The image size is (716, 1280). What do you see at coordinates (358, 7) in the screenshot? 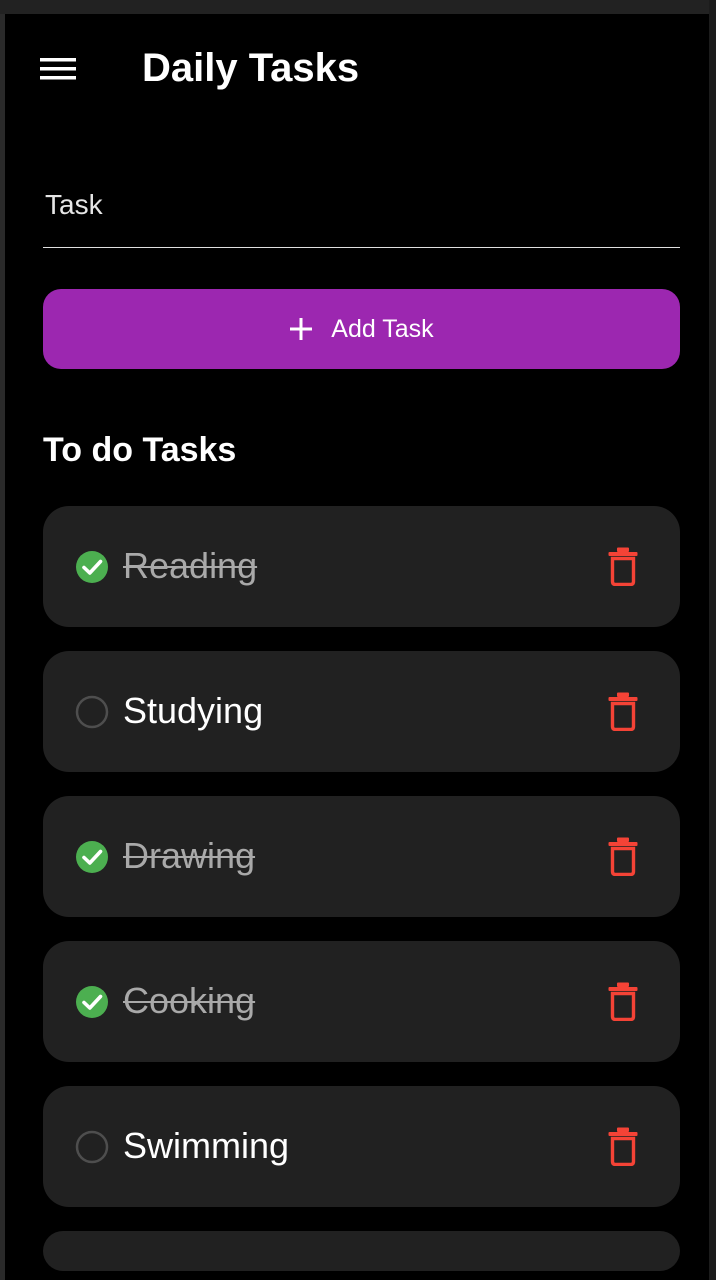
I see `window-top-edge` at bounding box center [358, 7].